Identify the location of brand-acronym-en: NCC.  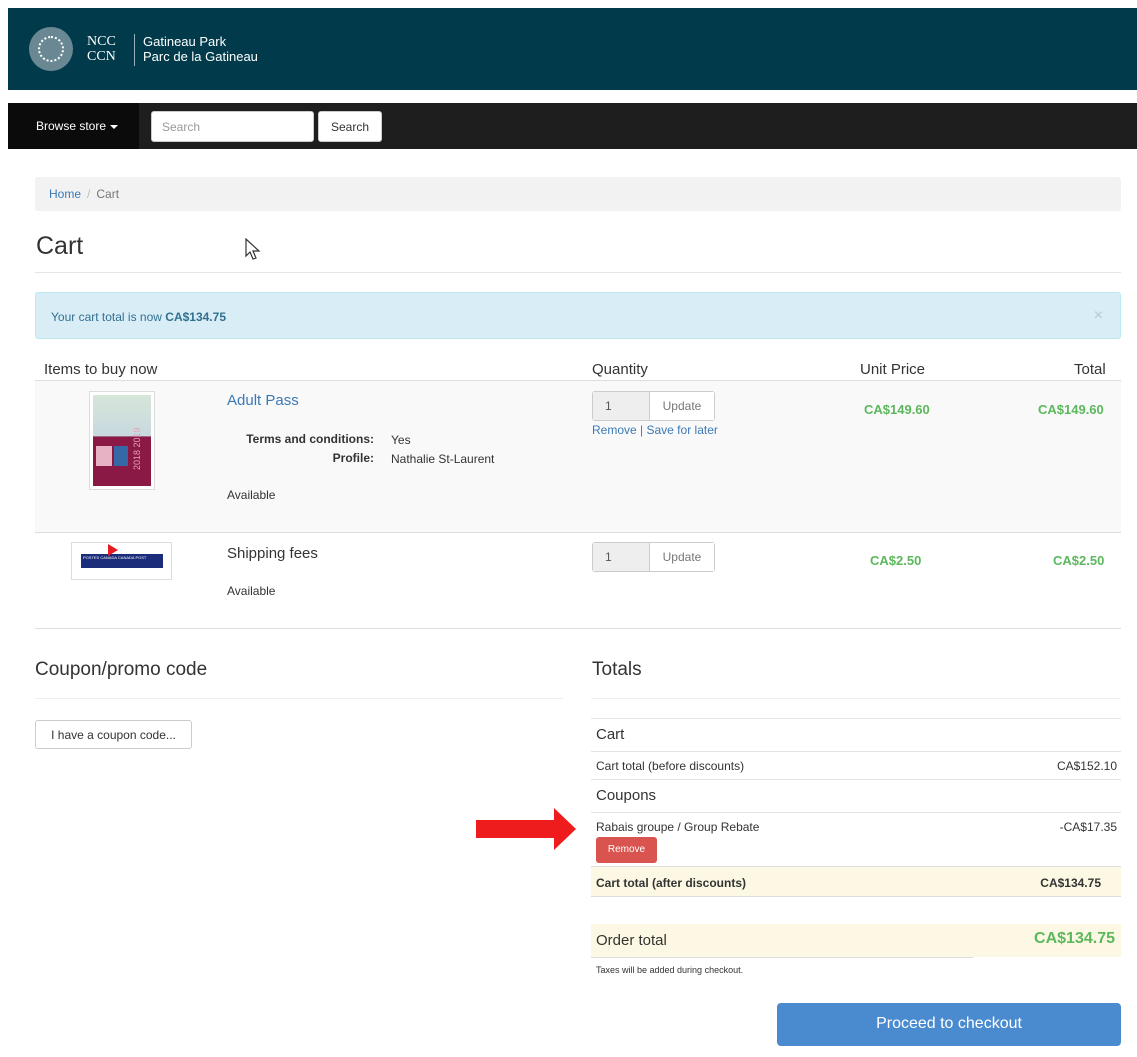
(101, 41).